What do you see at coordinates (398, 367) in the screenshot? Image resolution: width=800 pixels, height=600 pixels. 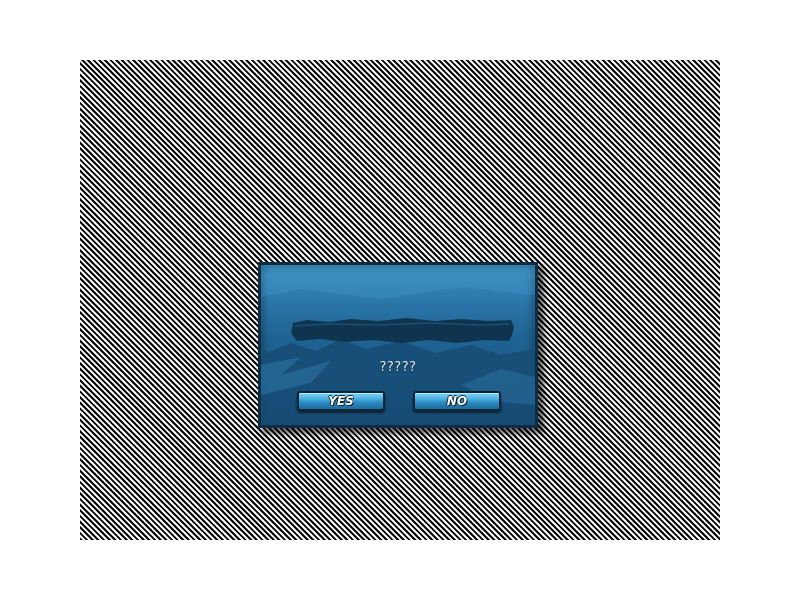 I see `dialog-message: ?????` at bounding box center [398, 367].